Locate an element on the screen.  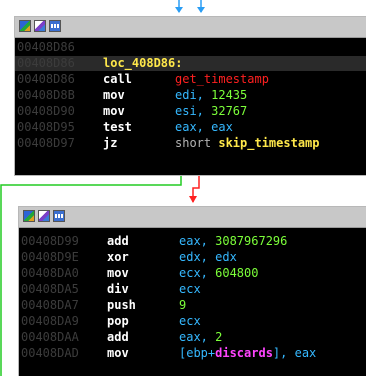
operands: 9 is located at coordinates (182, 305).